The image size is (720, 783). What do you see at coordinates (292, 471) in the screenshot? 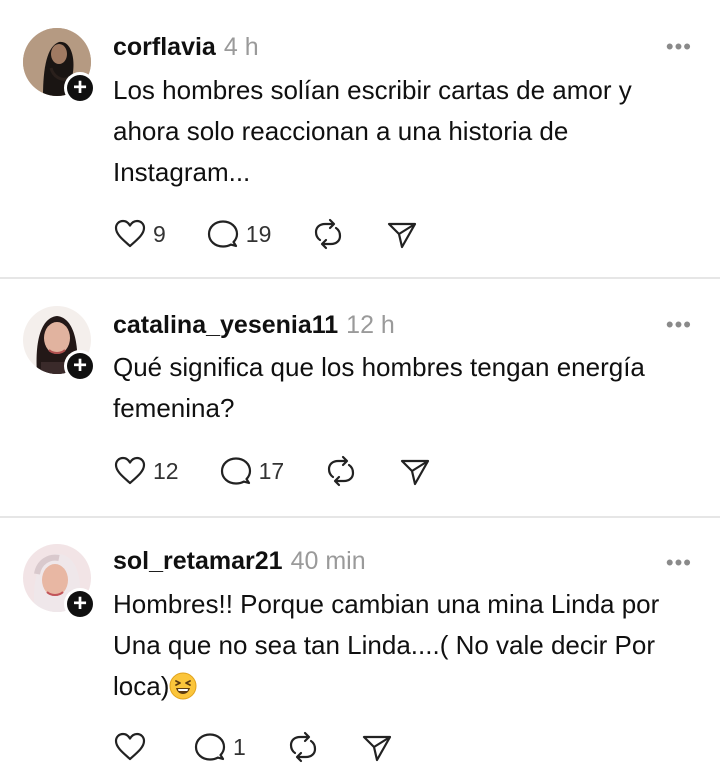
I see `action-bar: 12 17` at bounding box center [292, 471].